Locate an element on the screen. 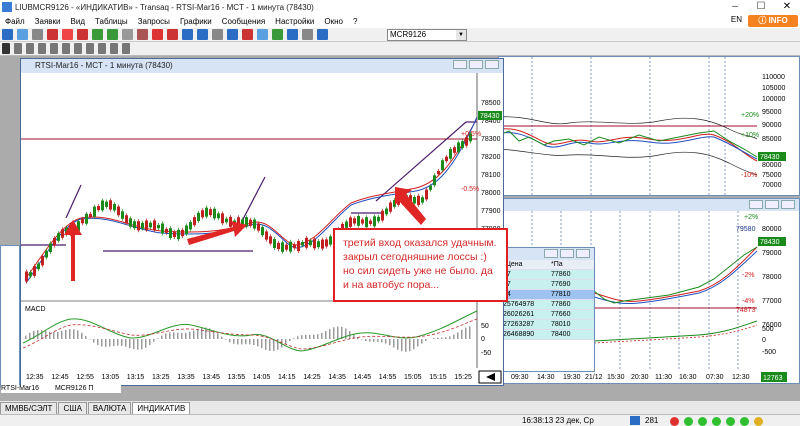 This screenshot has height=426, width=800. tab-mmvb: ММВБ/СЭЛТ is located at coordinates (29, 408).